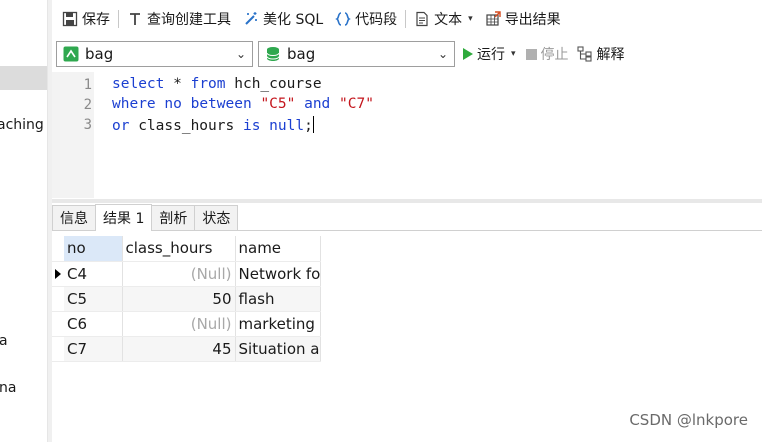 This screenshot has height=442, width=762. I want to click on table-row: C5 50 flash, so click(186, 299).